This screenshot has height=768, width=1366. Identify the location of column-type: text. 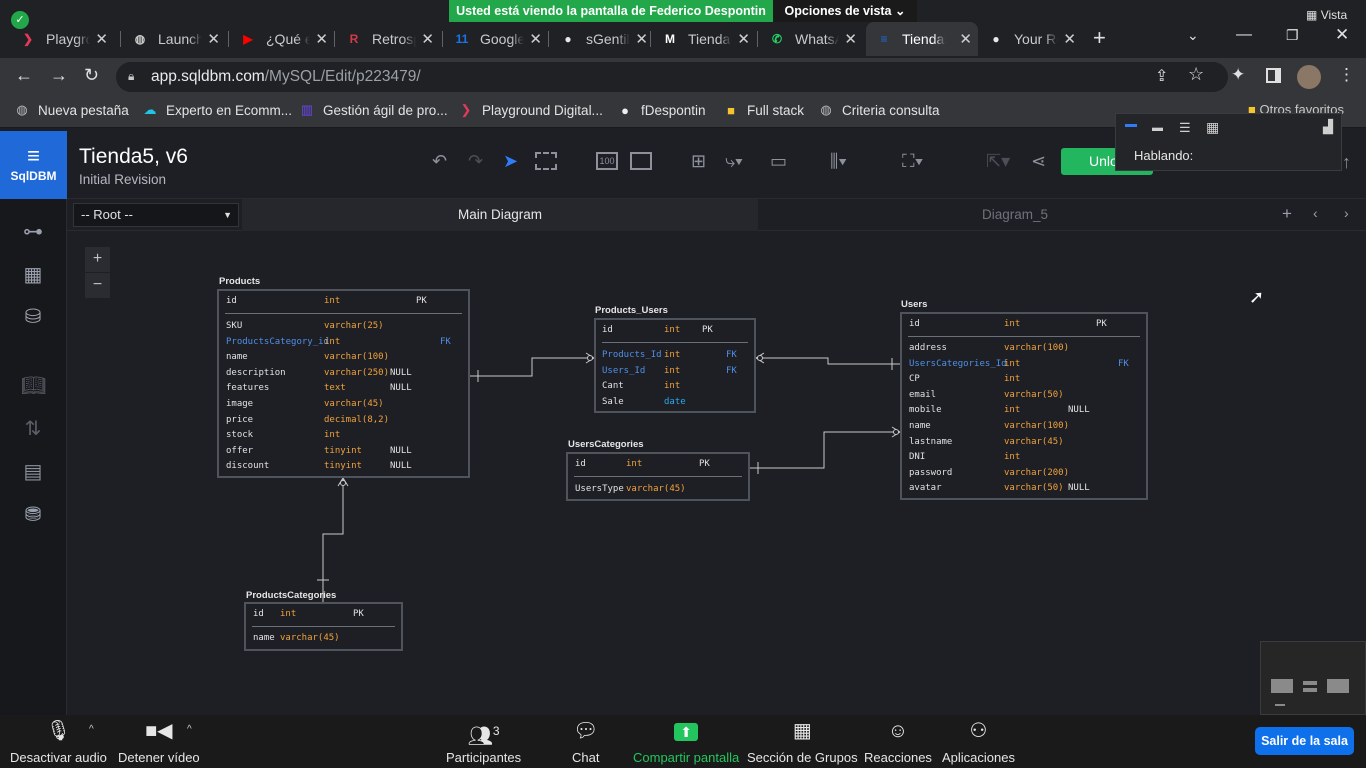
(335, 388).